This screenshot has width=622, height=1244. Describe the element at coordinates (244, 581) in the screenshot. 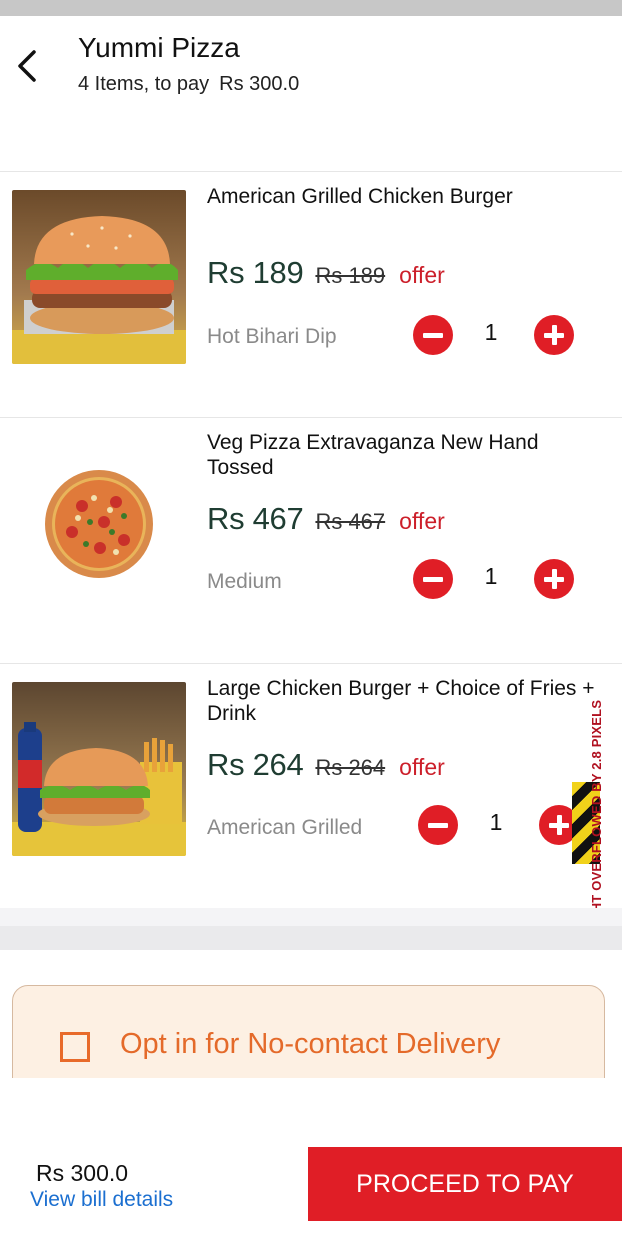

I see `item-variant: Medium` at that location.